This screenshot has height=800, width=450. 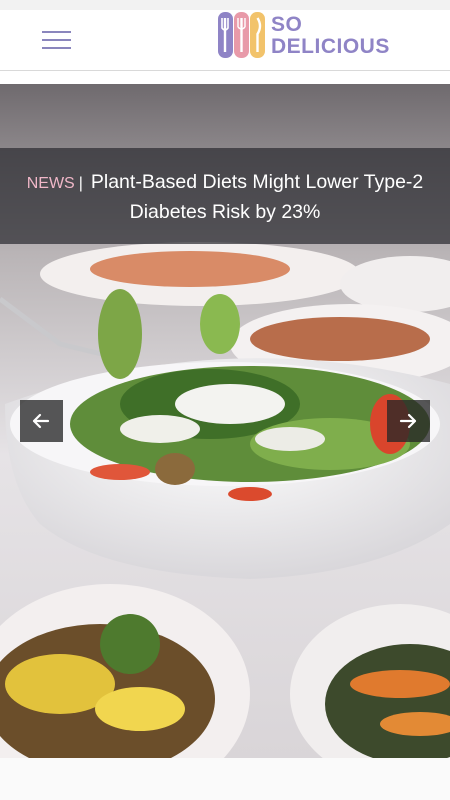 I want to click on cutlery-logo-icon, so click(x=241, y=35).